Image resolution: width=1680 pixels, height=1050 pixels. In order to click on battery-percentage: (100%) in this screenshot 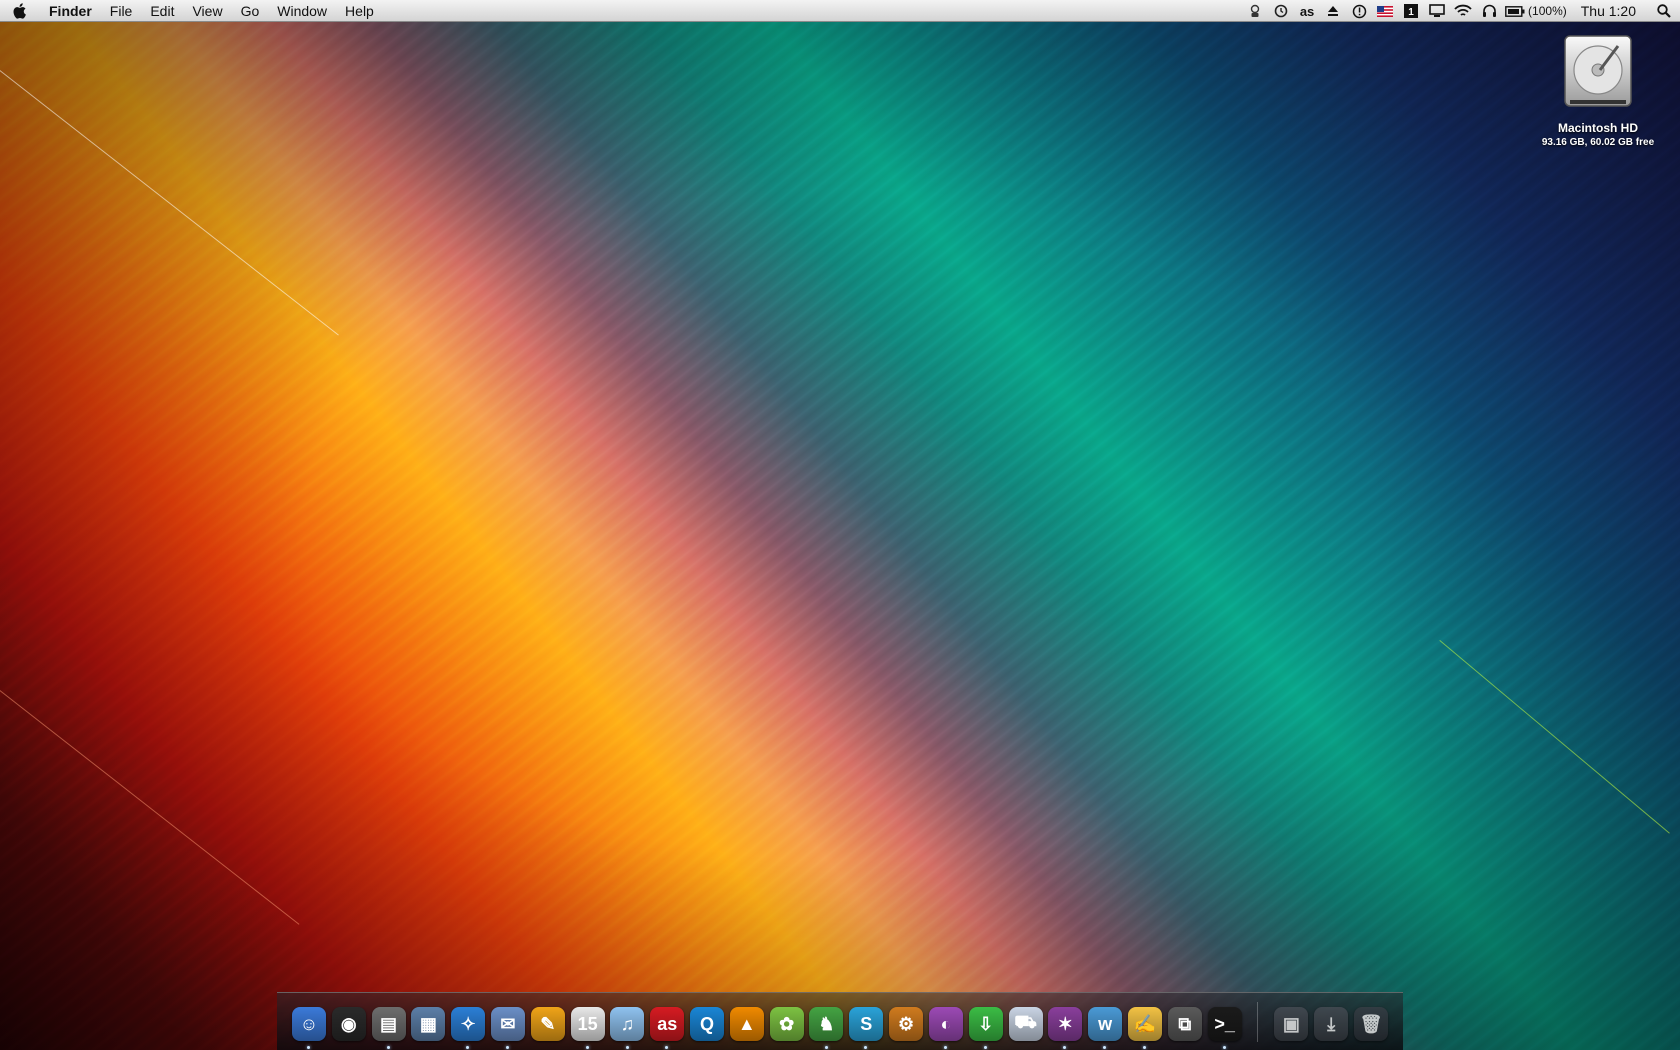, I will do `click(1552, 11)`.